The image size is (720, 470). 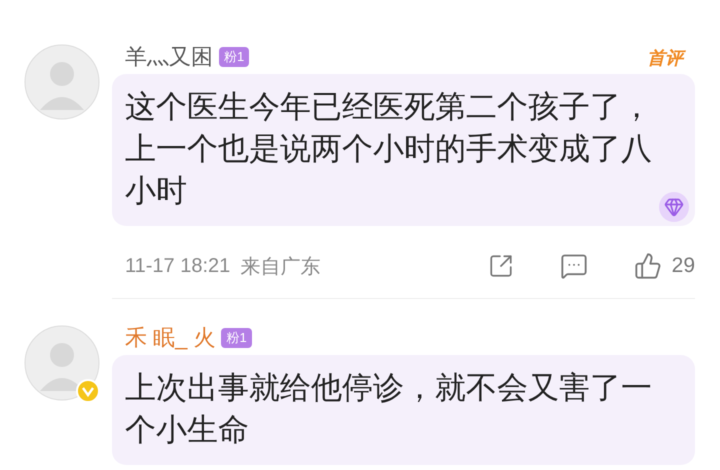 I want to click on share-icon, so click(x=501, y=266).